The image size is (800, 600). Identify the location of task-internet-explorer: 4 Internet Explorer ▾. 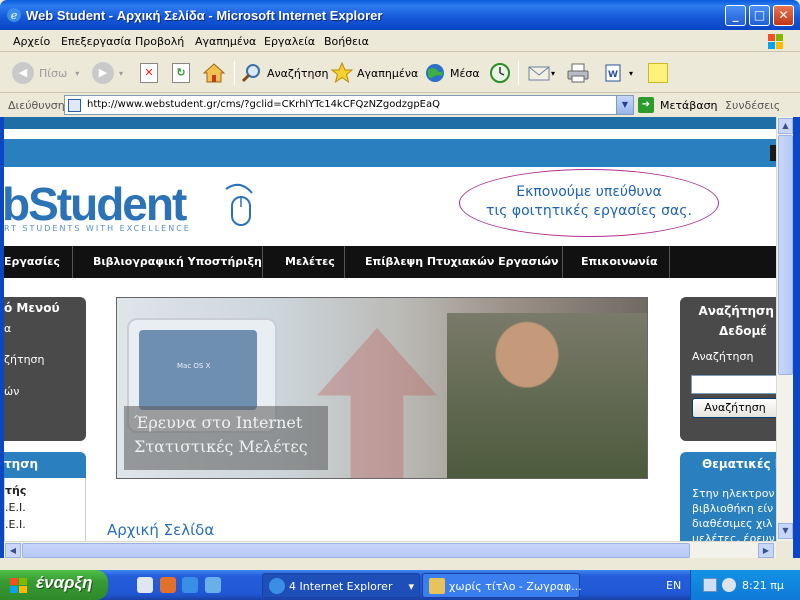
(341, 585).